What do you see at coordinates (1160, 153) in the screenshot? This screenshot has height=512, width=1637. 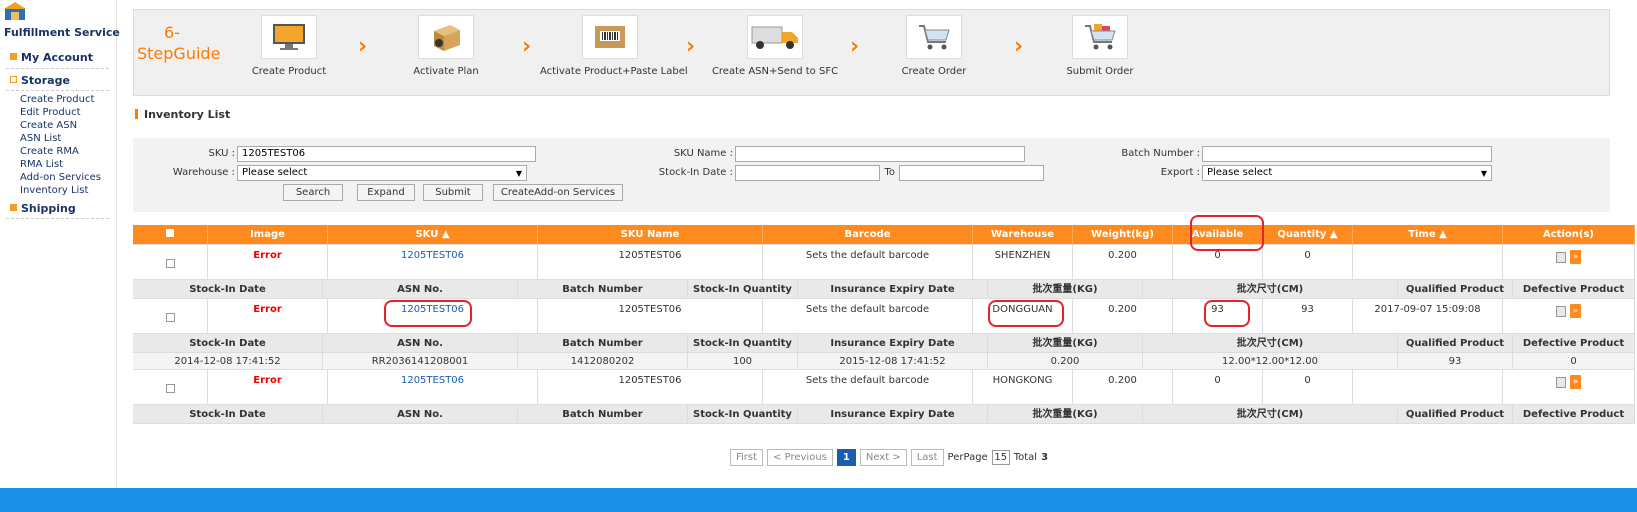 I see `batch-number-label: Batch Number :` at bounding box center [1160, 153].